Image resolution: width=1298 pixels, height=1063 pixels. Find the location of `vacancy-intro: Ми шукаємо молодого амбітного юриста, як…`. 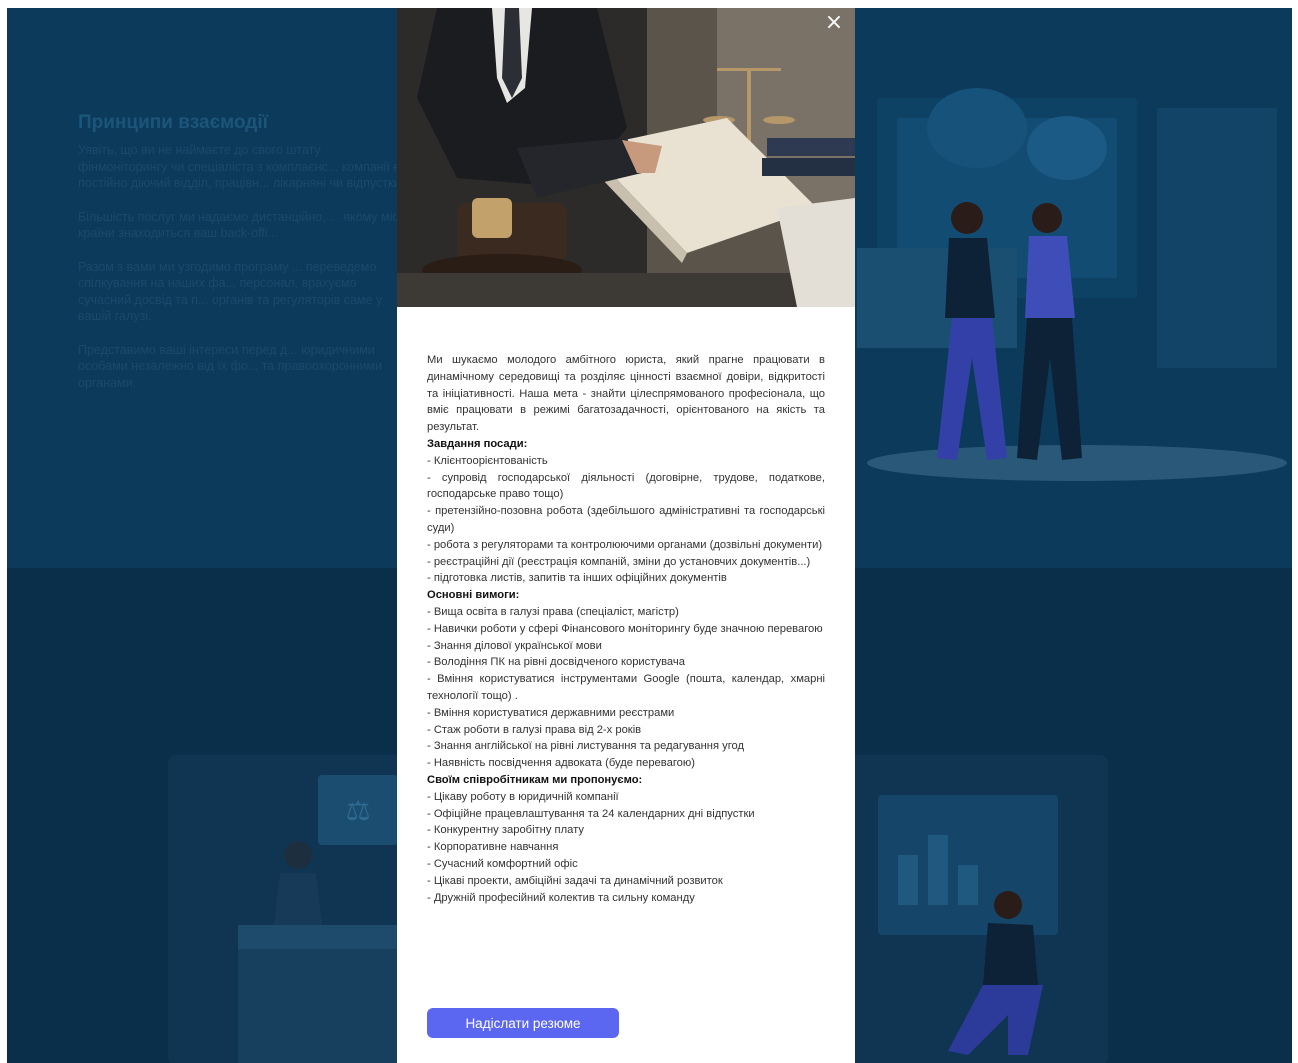

vacancy-intro: Ми шукаємо молодого амбітного юриста, як… is located at coordinates (626, 394).